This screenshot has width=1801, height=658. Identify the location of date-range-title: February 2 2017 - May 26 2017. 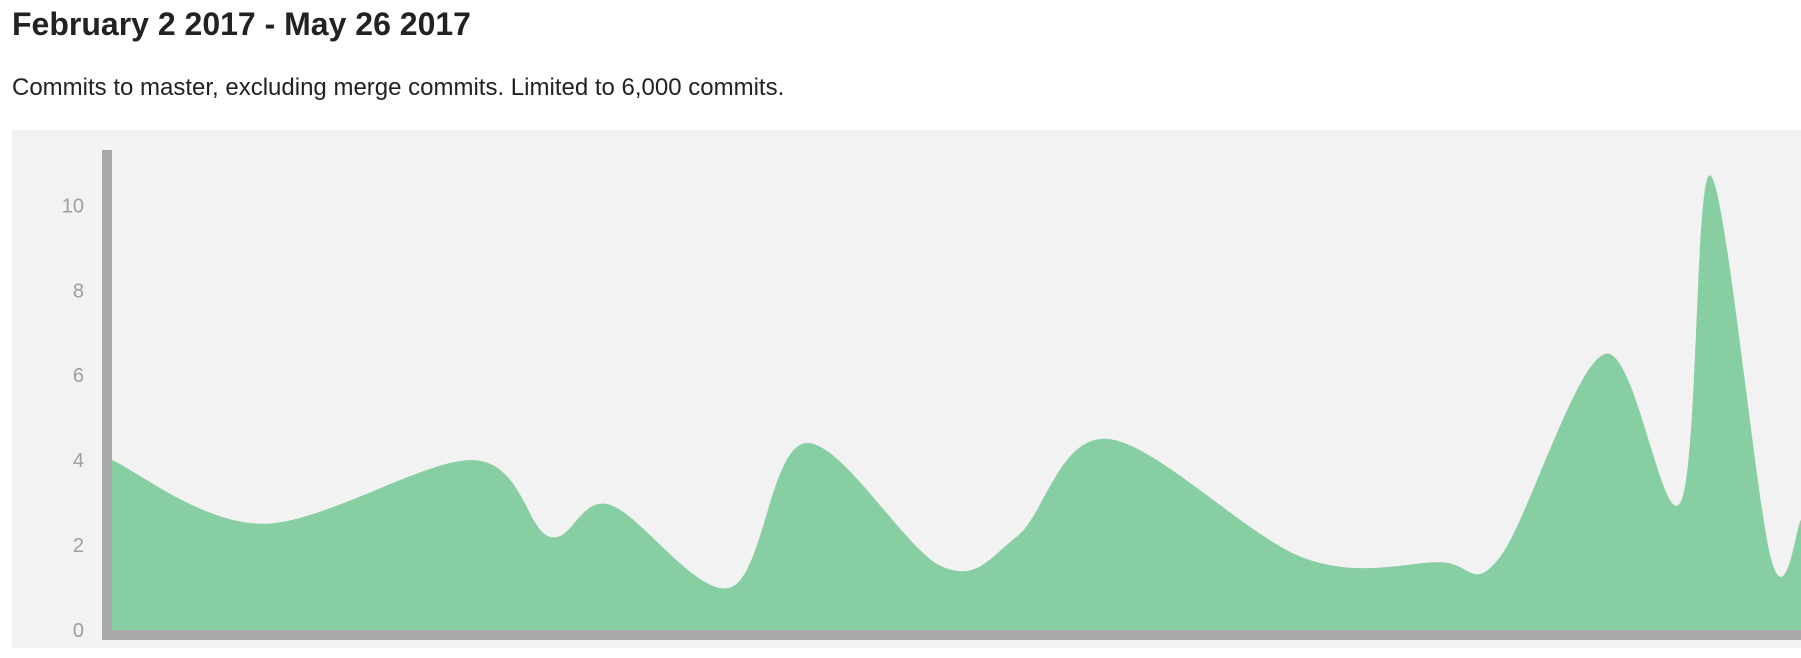
(241, 24).